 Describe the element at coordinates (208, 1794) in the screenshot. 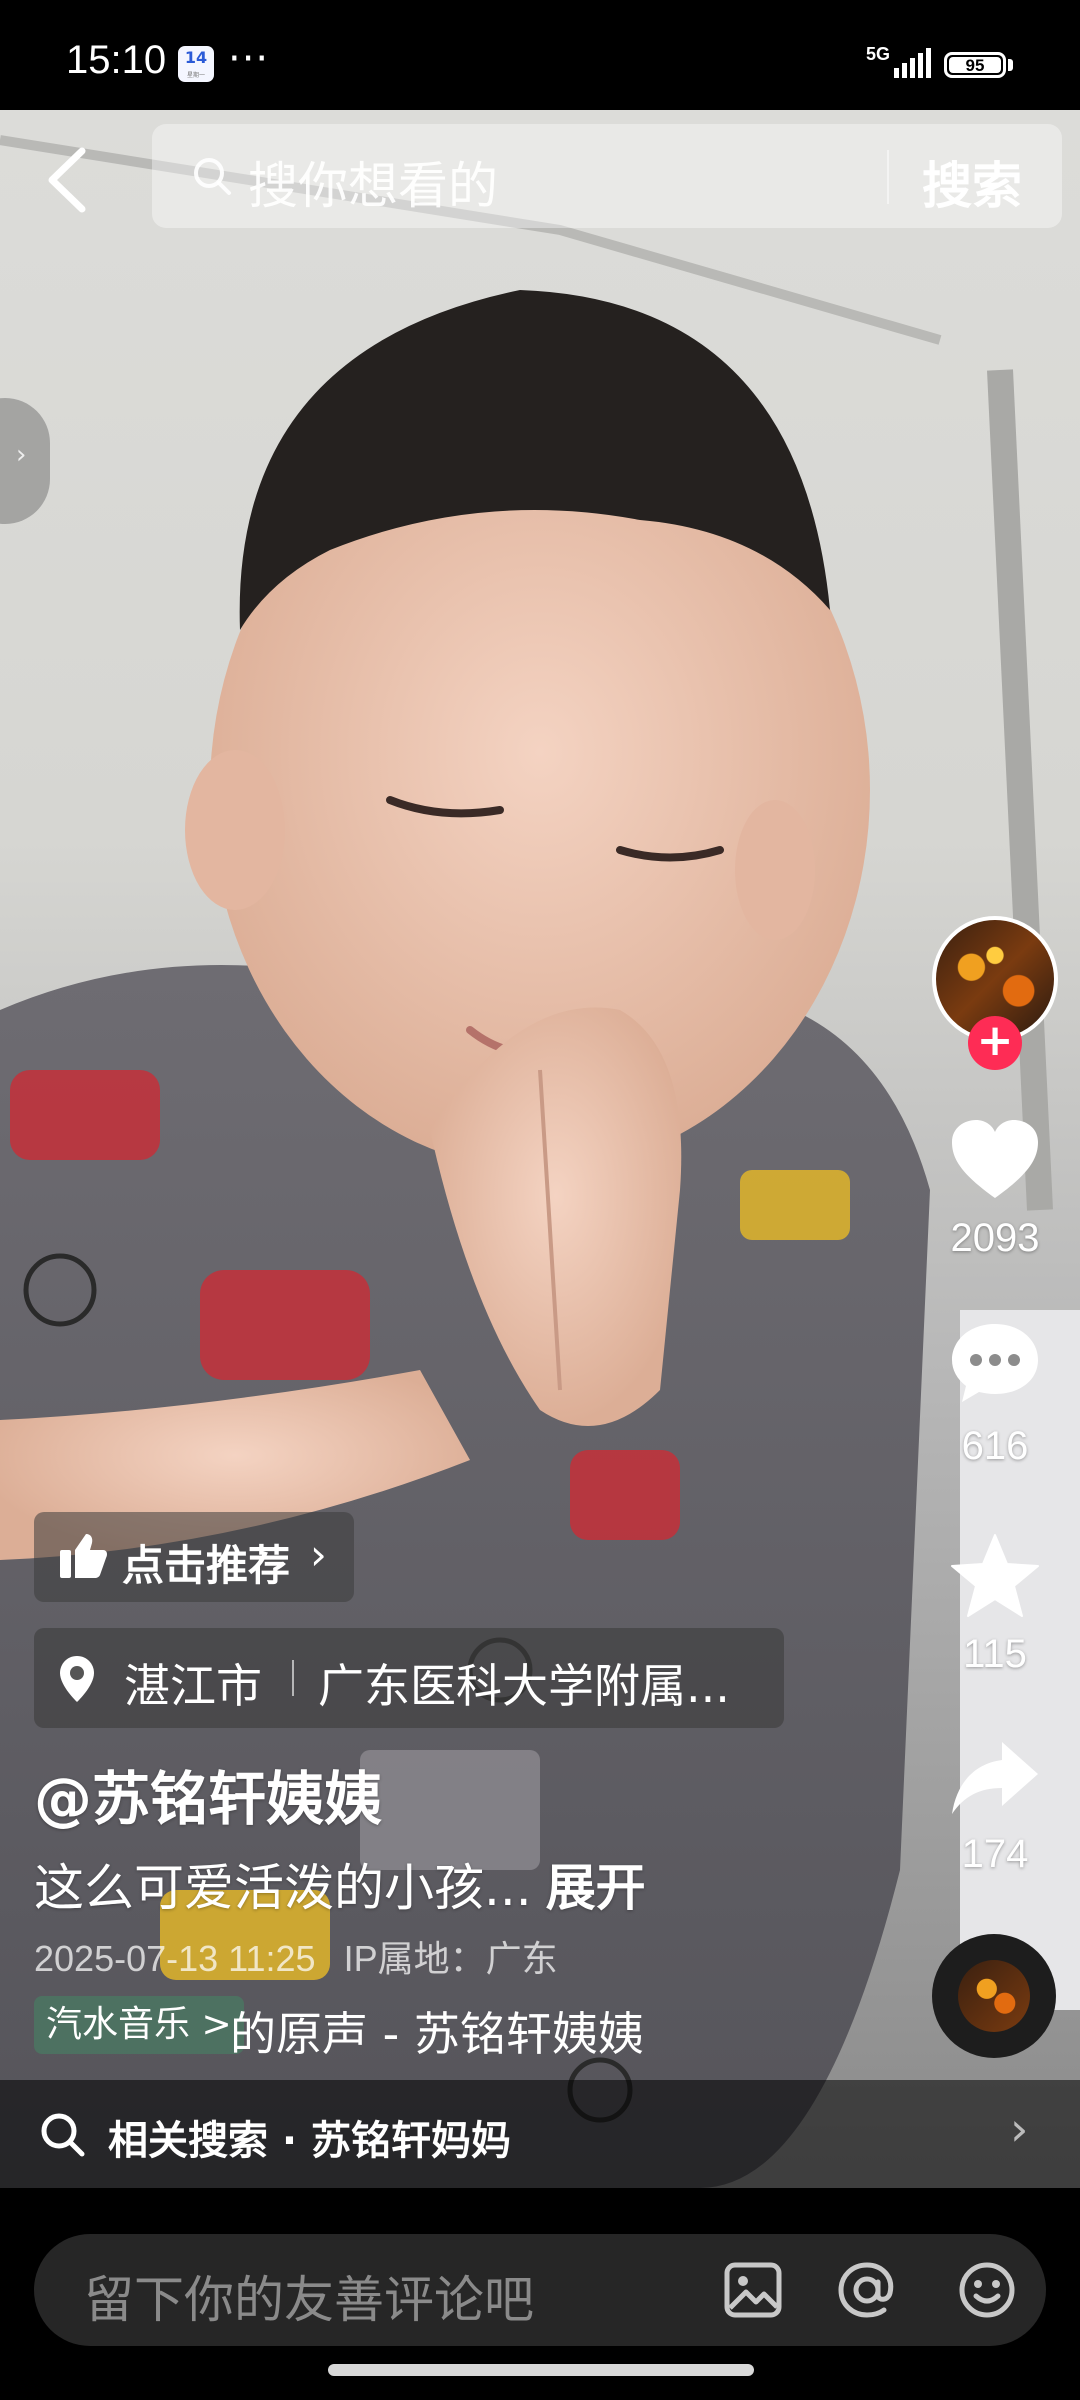

I see `author-name: @苏铭轩姨姨` at that location.